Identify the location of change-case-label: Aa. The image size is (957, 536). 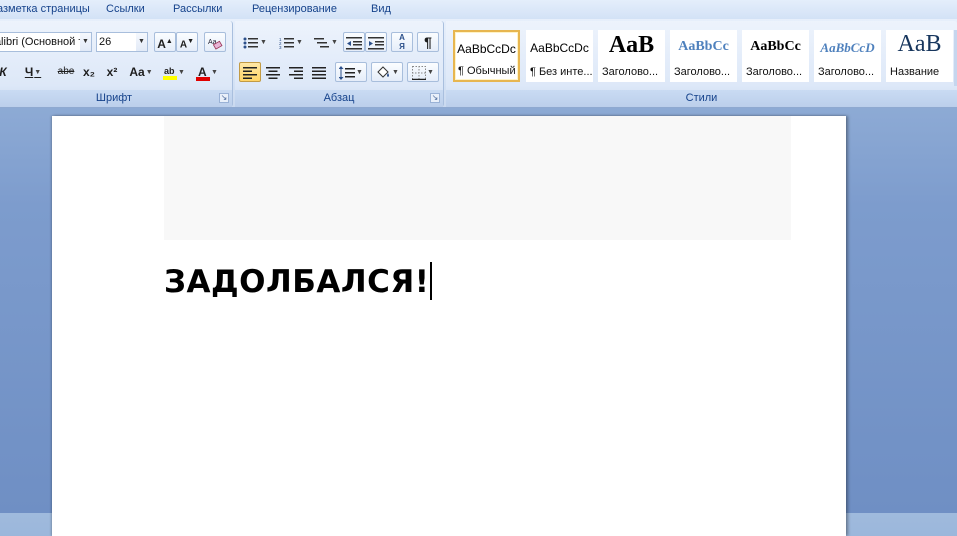
(137, 72).